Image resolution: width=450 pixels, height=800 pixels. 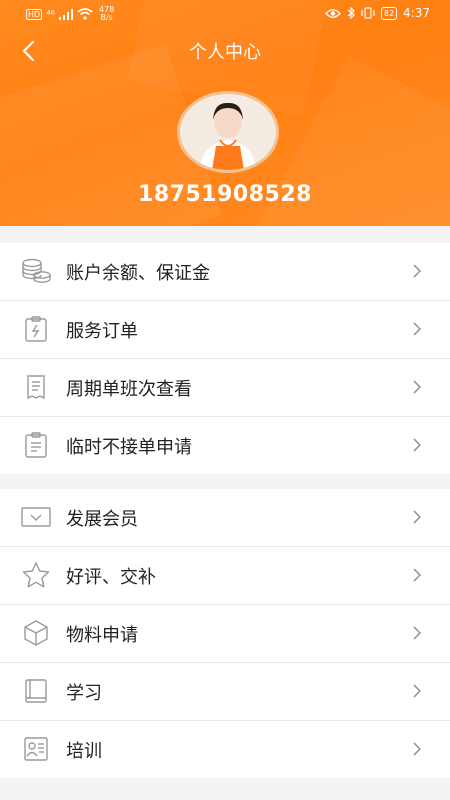 I want to click on menu-item-reviews-subsidy: 好评、交补, so click(x=225, y=576).